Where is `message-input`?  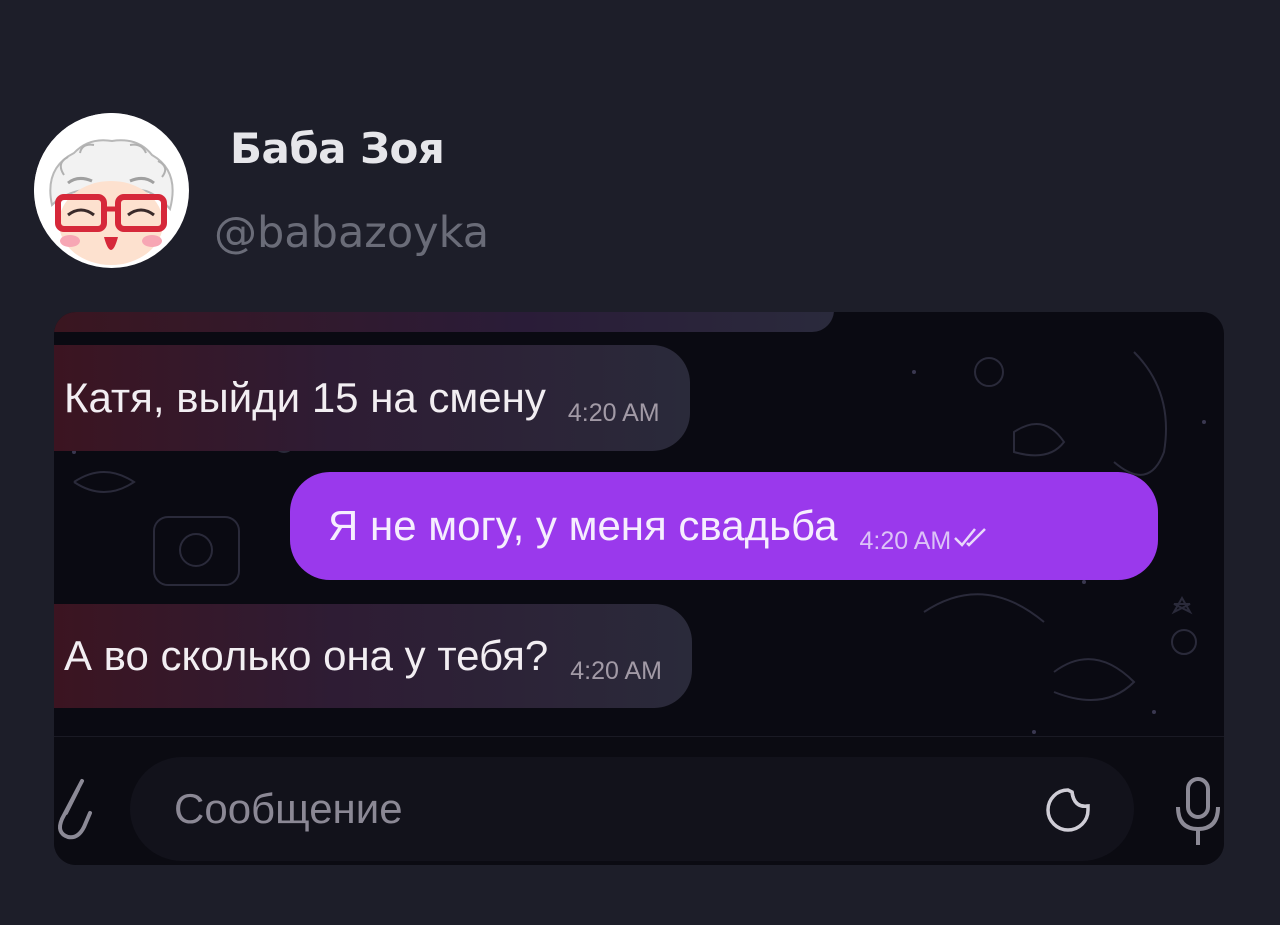
message-input is located at coordinates (632, 809).